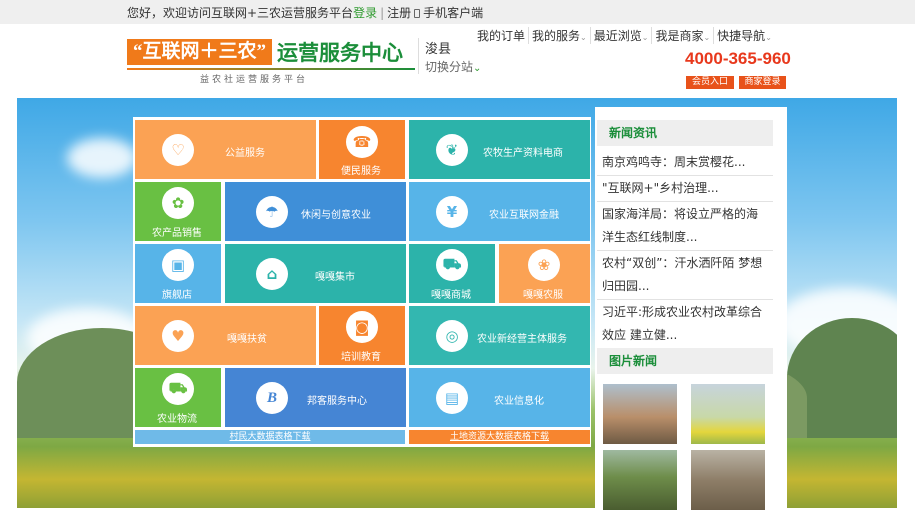 Image resolution: width=915 pixels, height=515 pixels. What do you see at coordinates (449, 67) in the screenshot?
I see `switch-city-label: 切换分站` at bounding box center [449, 67].